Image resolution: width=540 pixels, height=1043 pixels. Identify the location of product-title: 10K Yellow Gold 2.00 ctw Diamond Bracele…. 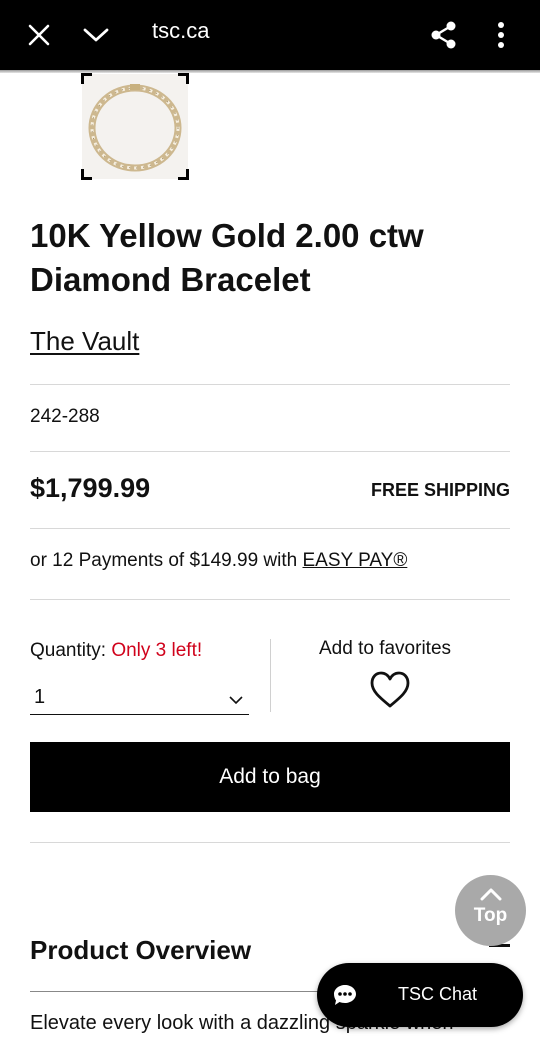
(270, 258).